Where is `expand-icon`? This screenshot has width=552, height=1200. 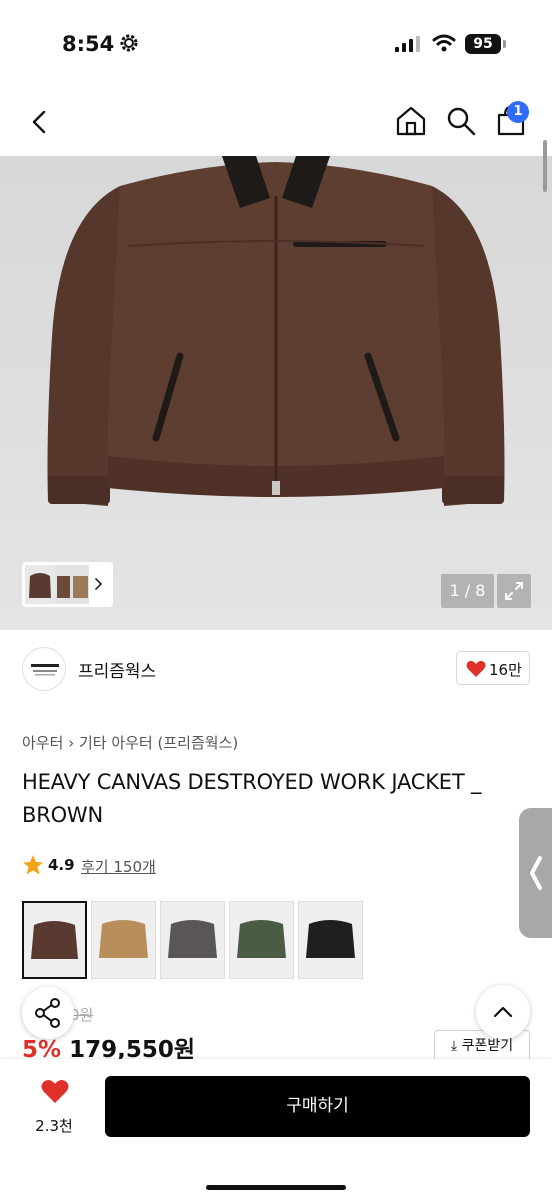
expand-icon is located at coordinates (514, 591).